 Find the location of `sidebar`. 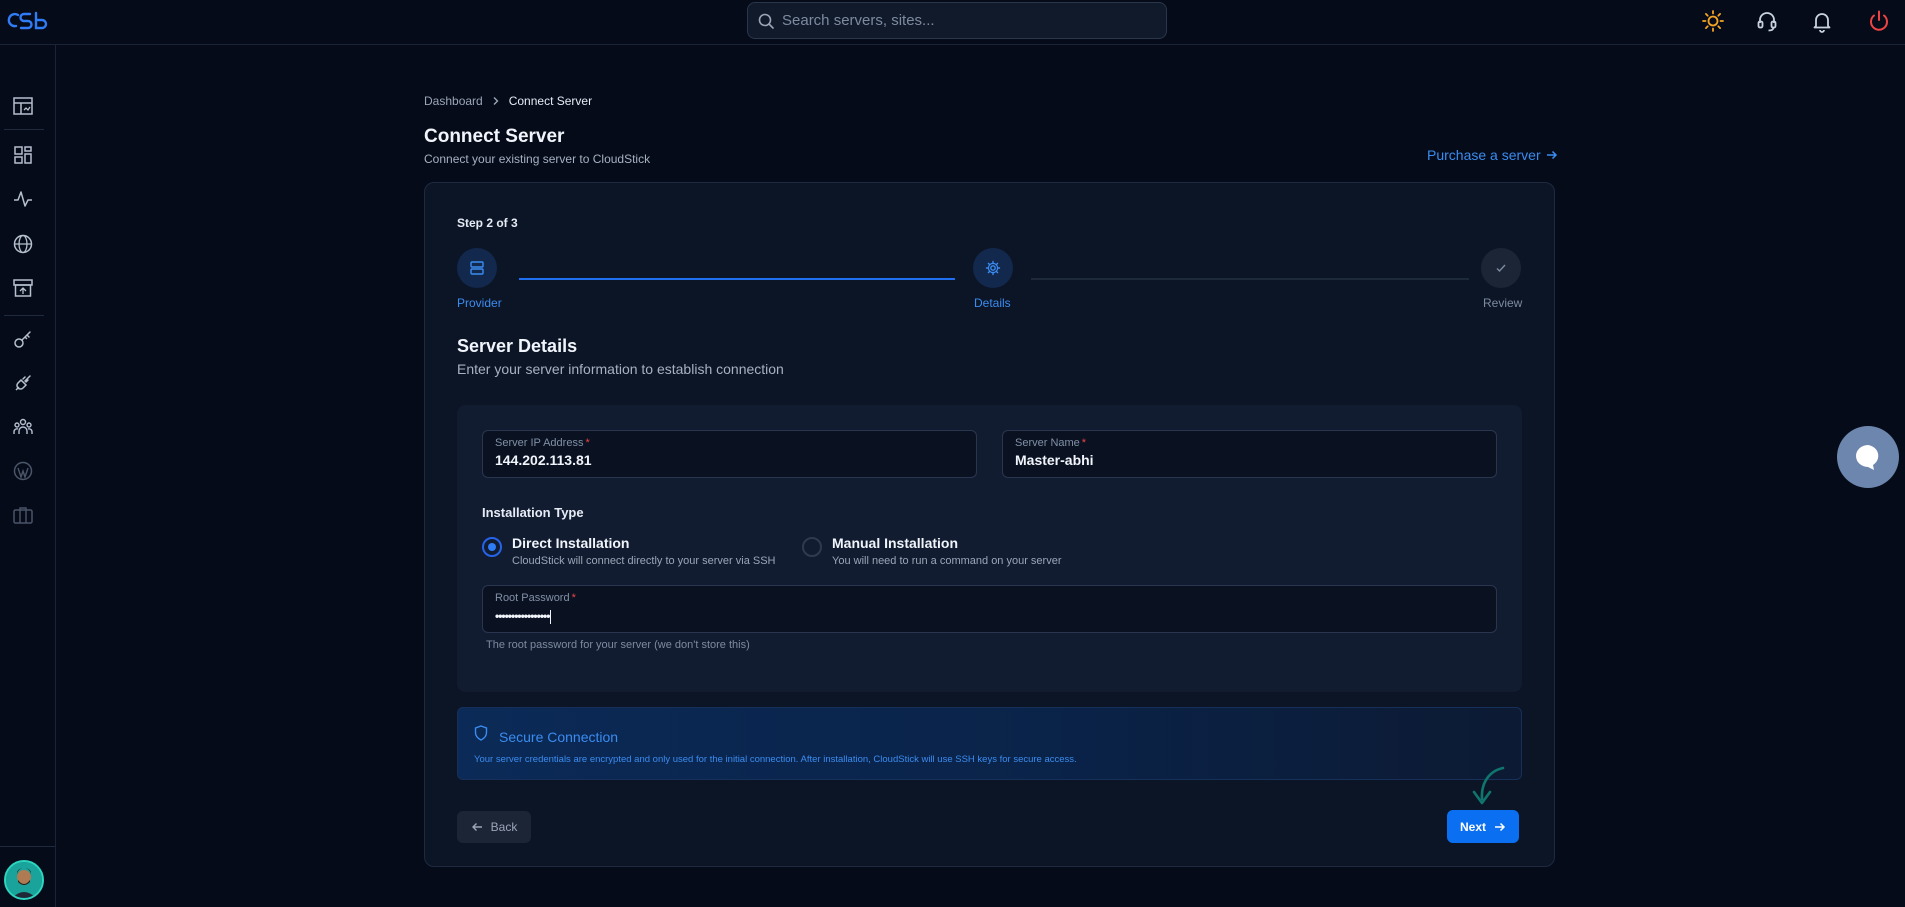

sidebar is located at coordinates (28, 476).